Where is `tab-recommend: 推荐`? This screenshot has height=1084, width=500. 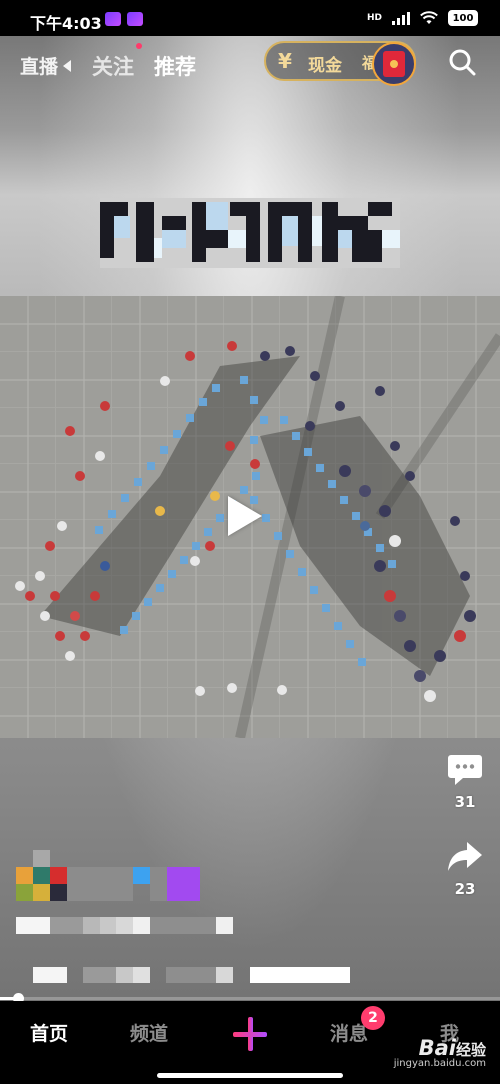
tab-recommend: 推荐 is located at coordinates (175, 66).